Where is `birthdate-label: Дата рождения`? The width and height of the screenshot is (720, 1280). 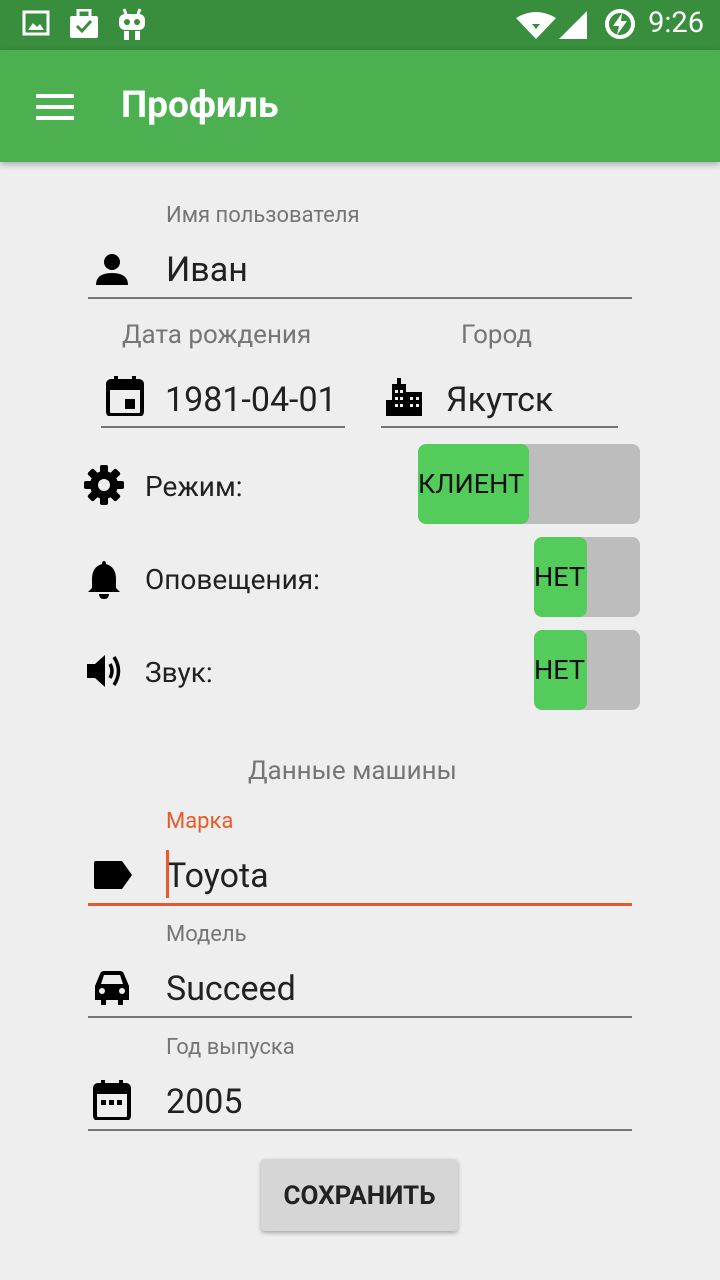 birthdate-label: Дата рождения is located at coordinates (217, 335).